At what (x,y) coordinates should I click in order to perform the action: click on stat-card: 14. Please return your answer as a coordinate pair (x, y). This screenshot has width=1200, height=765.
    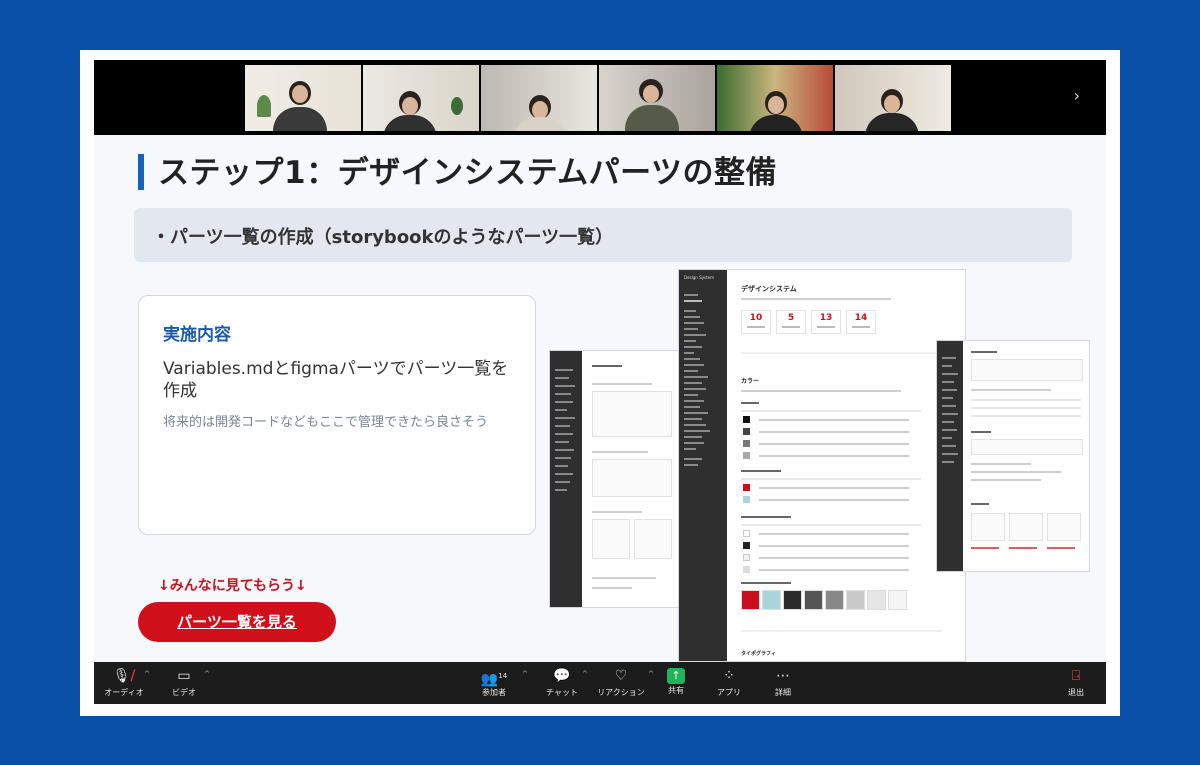
    Looking at the image, I should click on (861, 322).